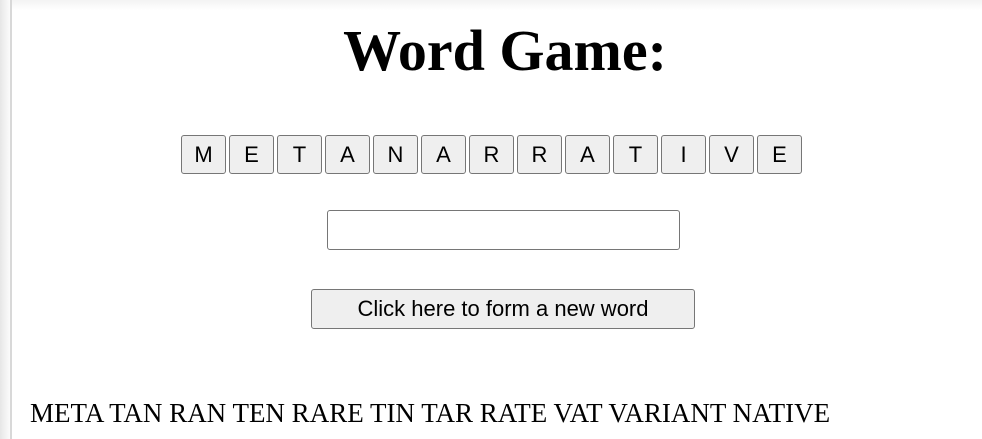  I want to click on letter-button-t: T, so click(299, 154).